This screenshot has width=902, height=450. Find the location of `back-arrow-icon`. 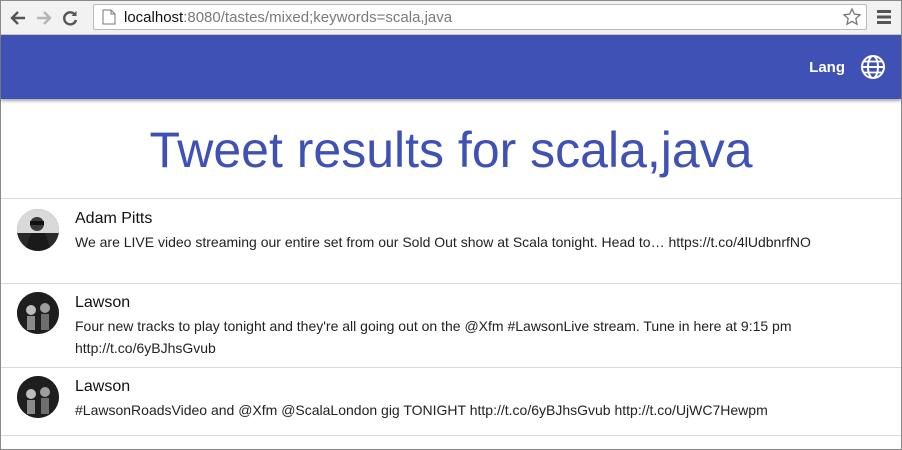

back-arrow-icon is located at coordinates (18, 18).